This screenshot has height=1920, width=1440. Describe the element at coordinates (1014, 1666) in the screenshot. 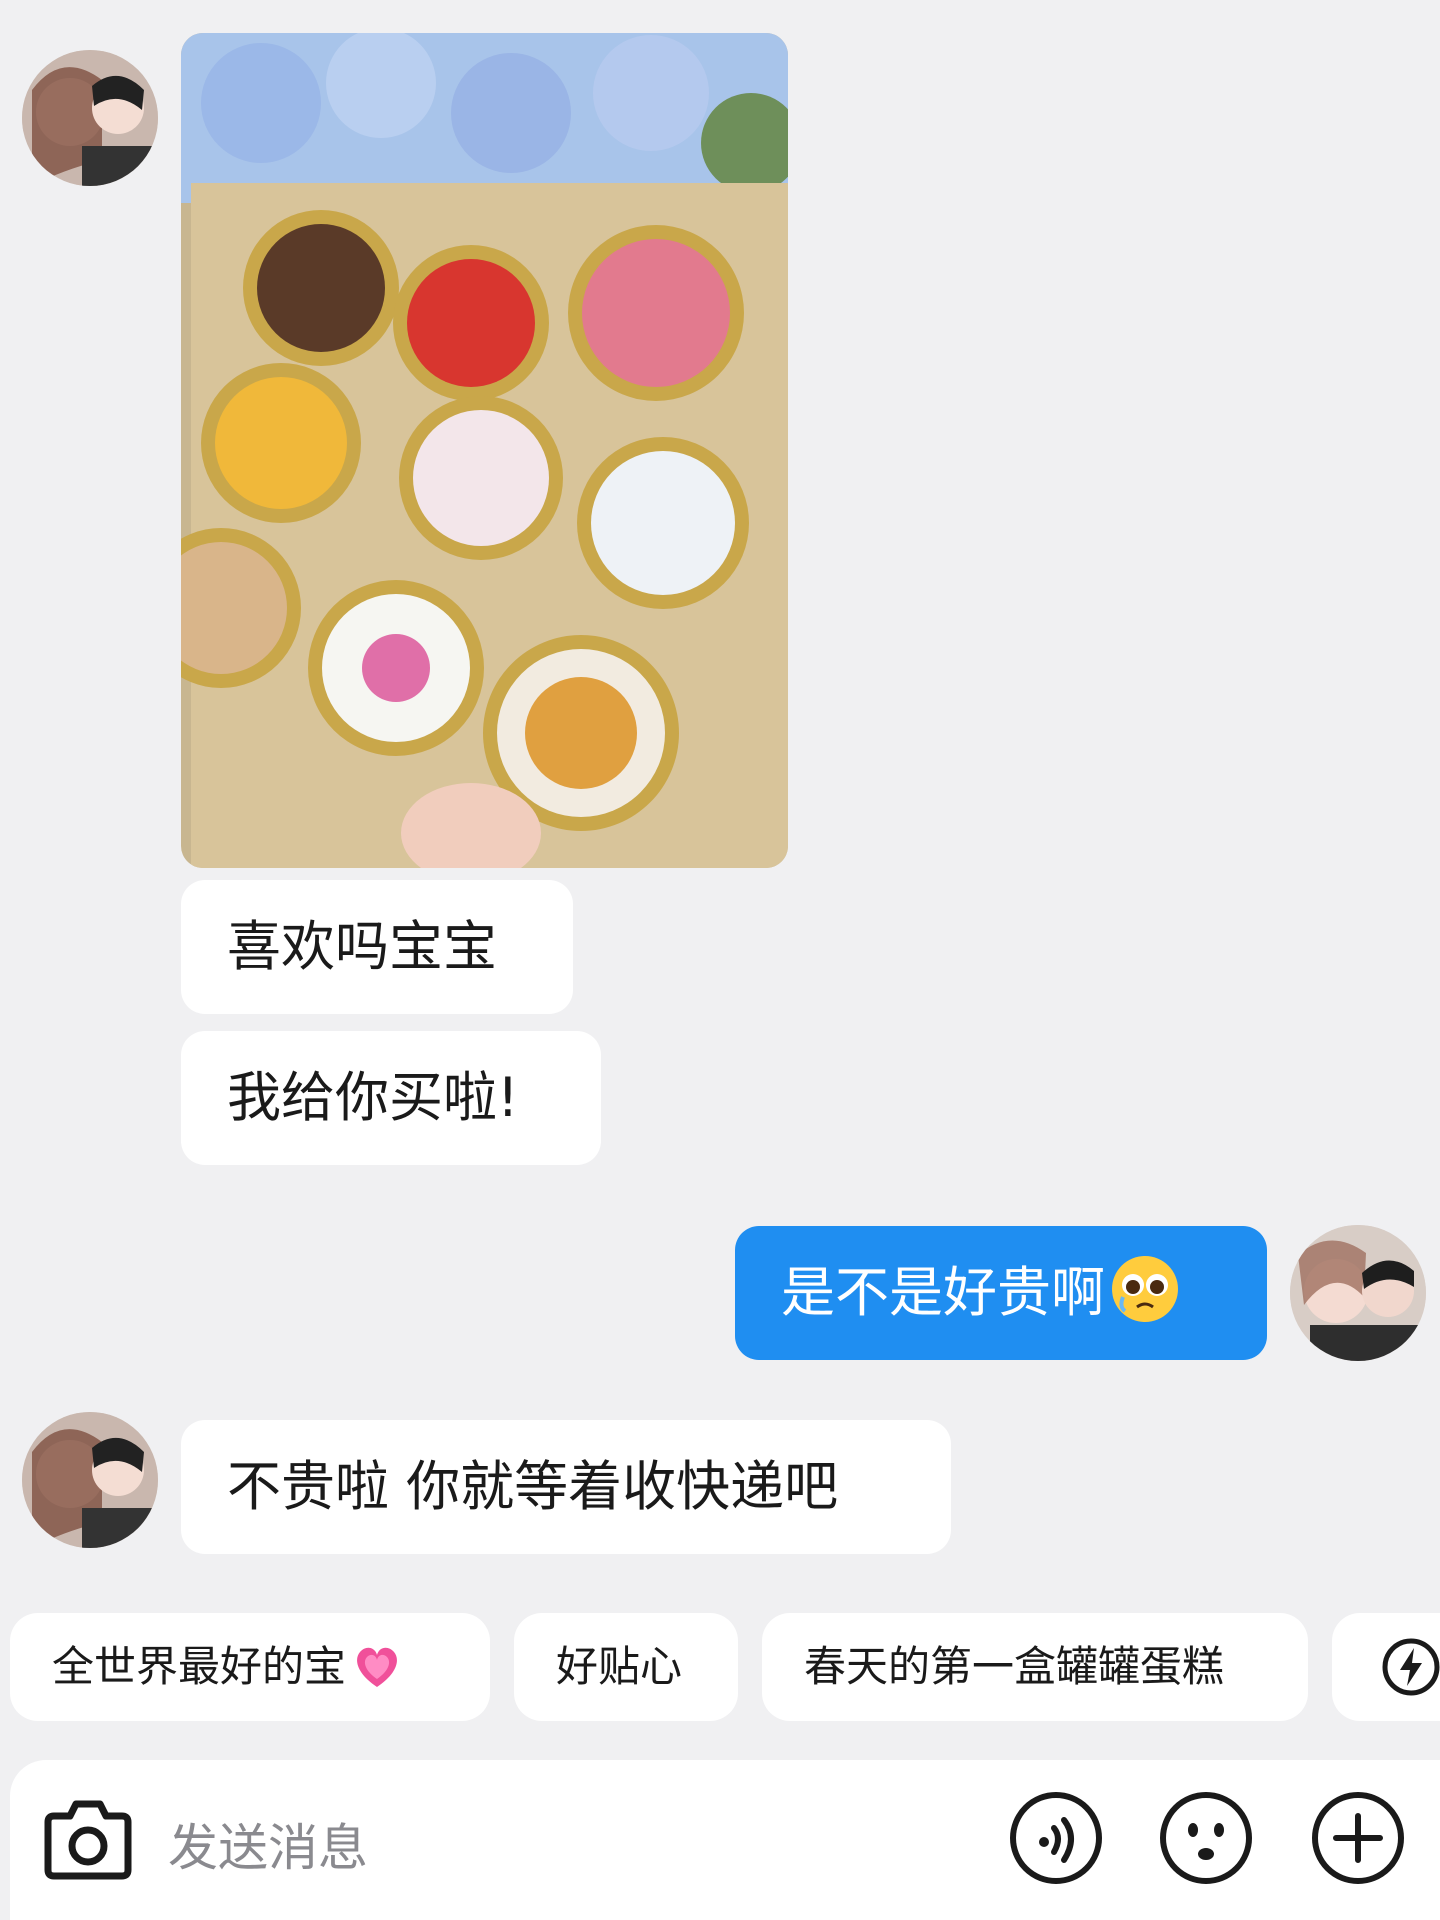

I see `quick-reply-label: 春天的第一盒罐罐蛋糕` at that location.